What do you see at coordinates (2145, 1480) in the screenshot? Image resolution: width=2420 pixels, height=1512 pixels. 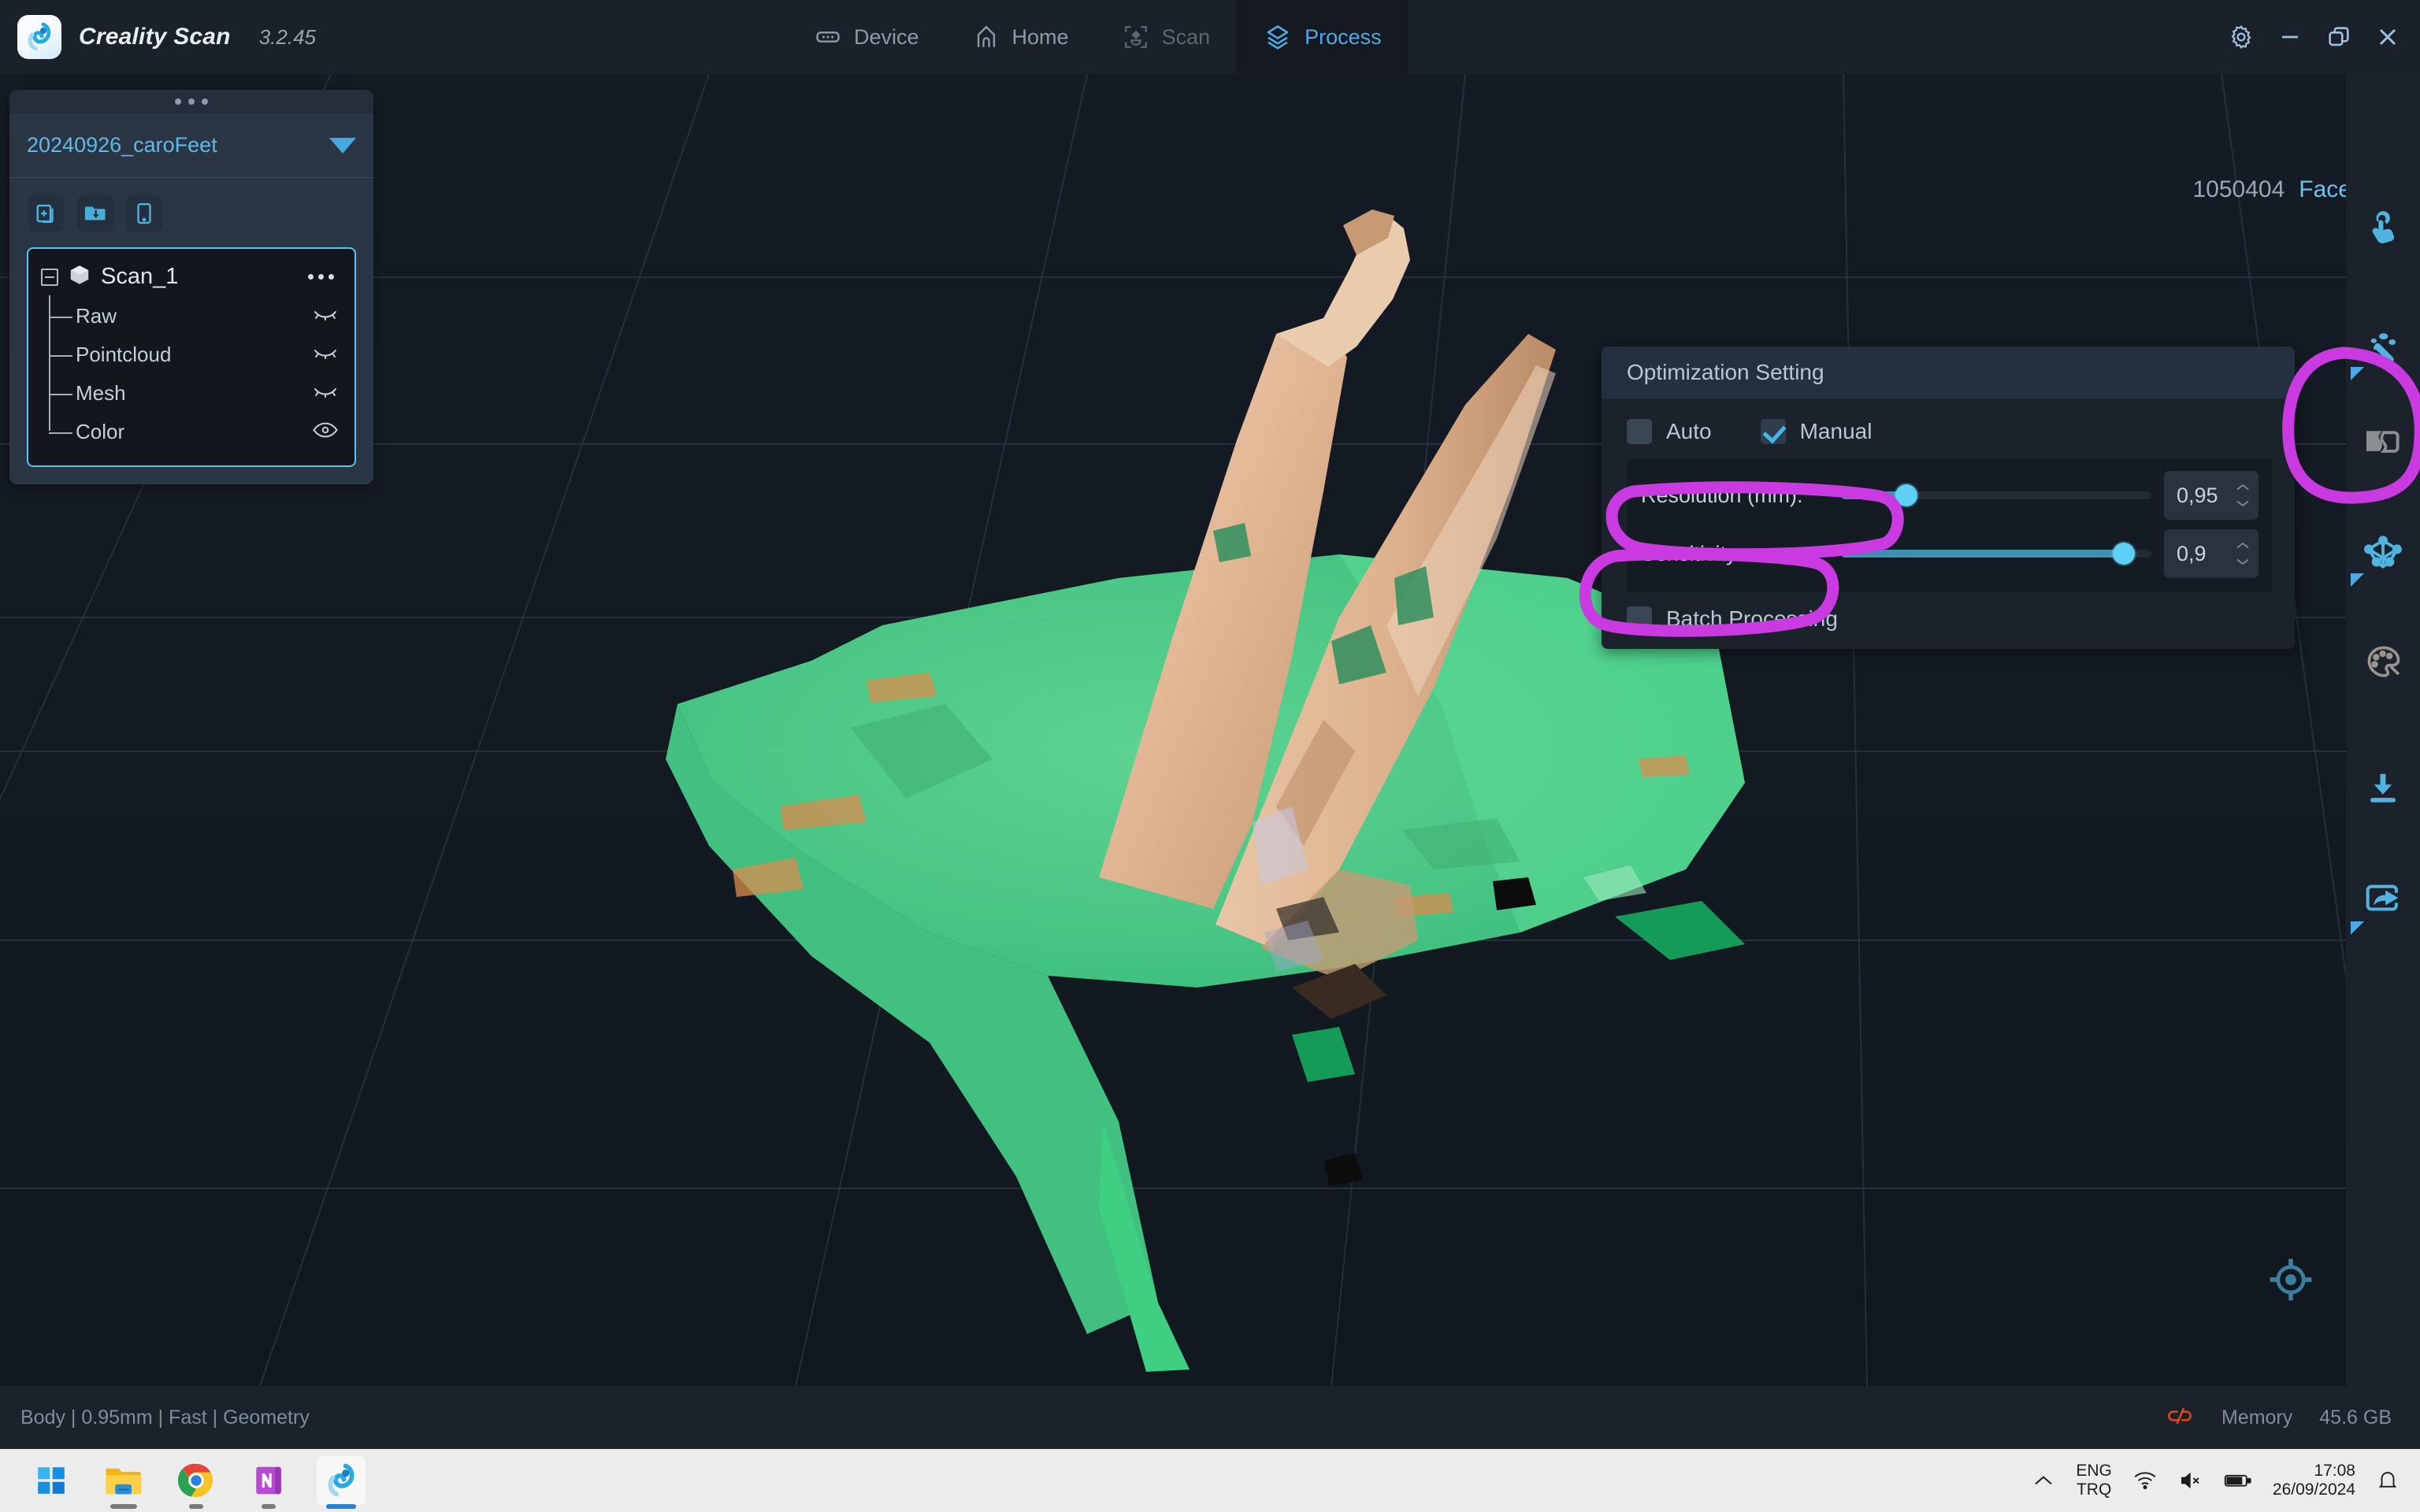 I see `wifi-icon` at bounding box center [2145, 1480].